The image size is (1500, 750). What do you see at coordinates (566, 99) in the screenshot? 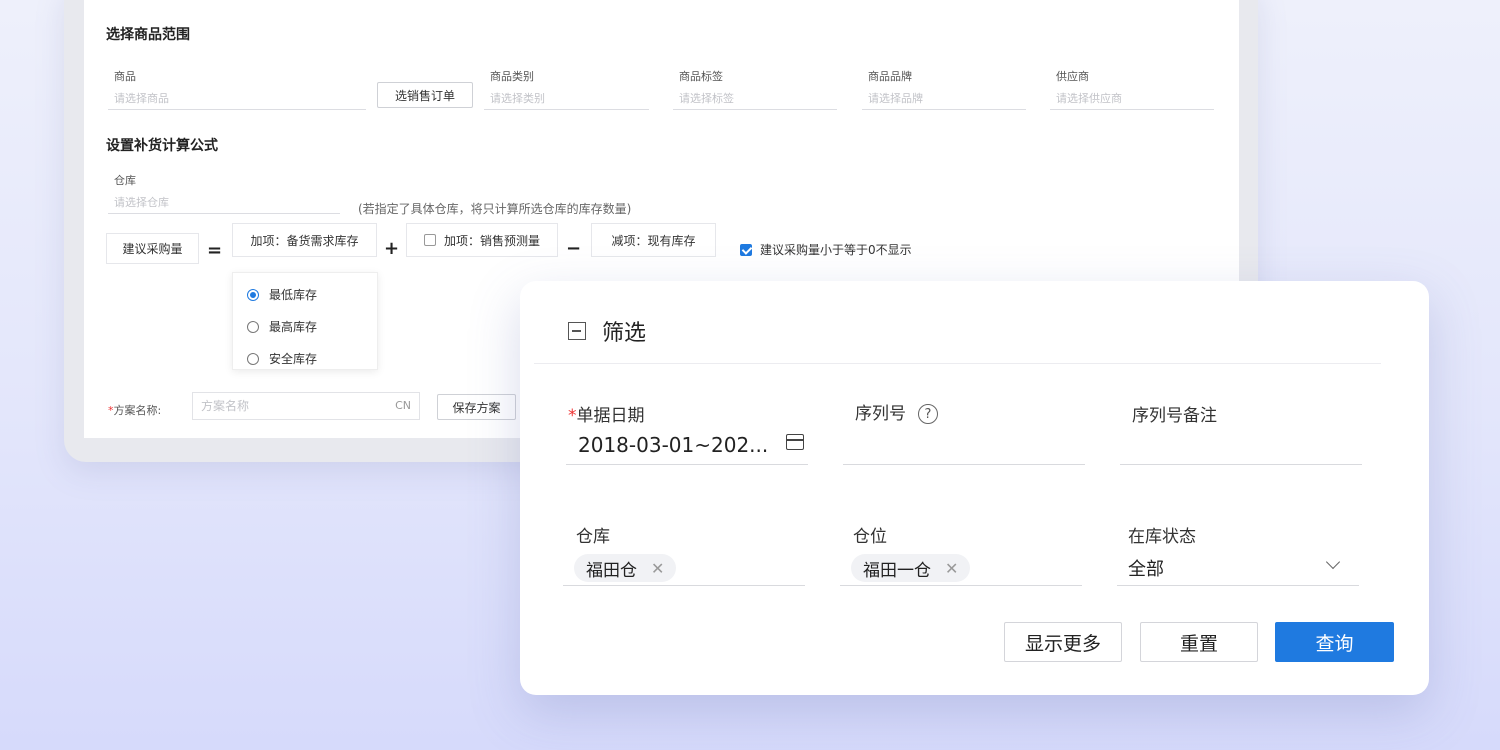
I see `category-input: 请选择类别` at bounding box center [566, 99].